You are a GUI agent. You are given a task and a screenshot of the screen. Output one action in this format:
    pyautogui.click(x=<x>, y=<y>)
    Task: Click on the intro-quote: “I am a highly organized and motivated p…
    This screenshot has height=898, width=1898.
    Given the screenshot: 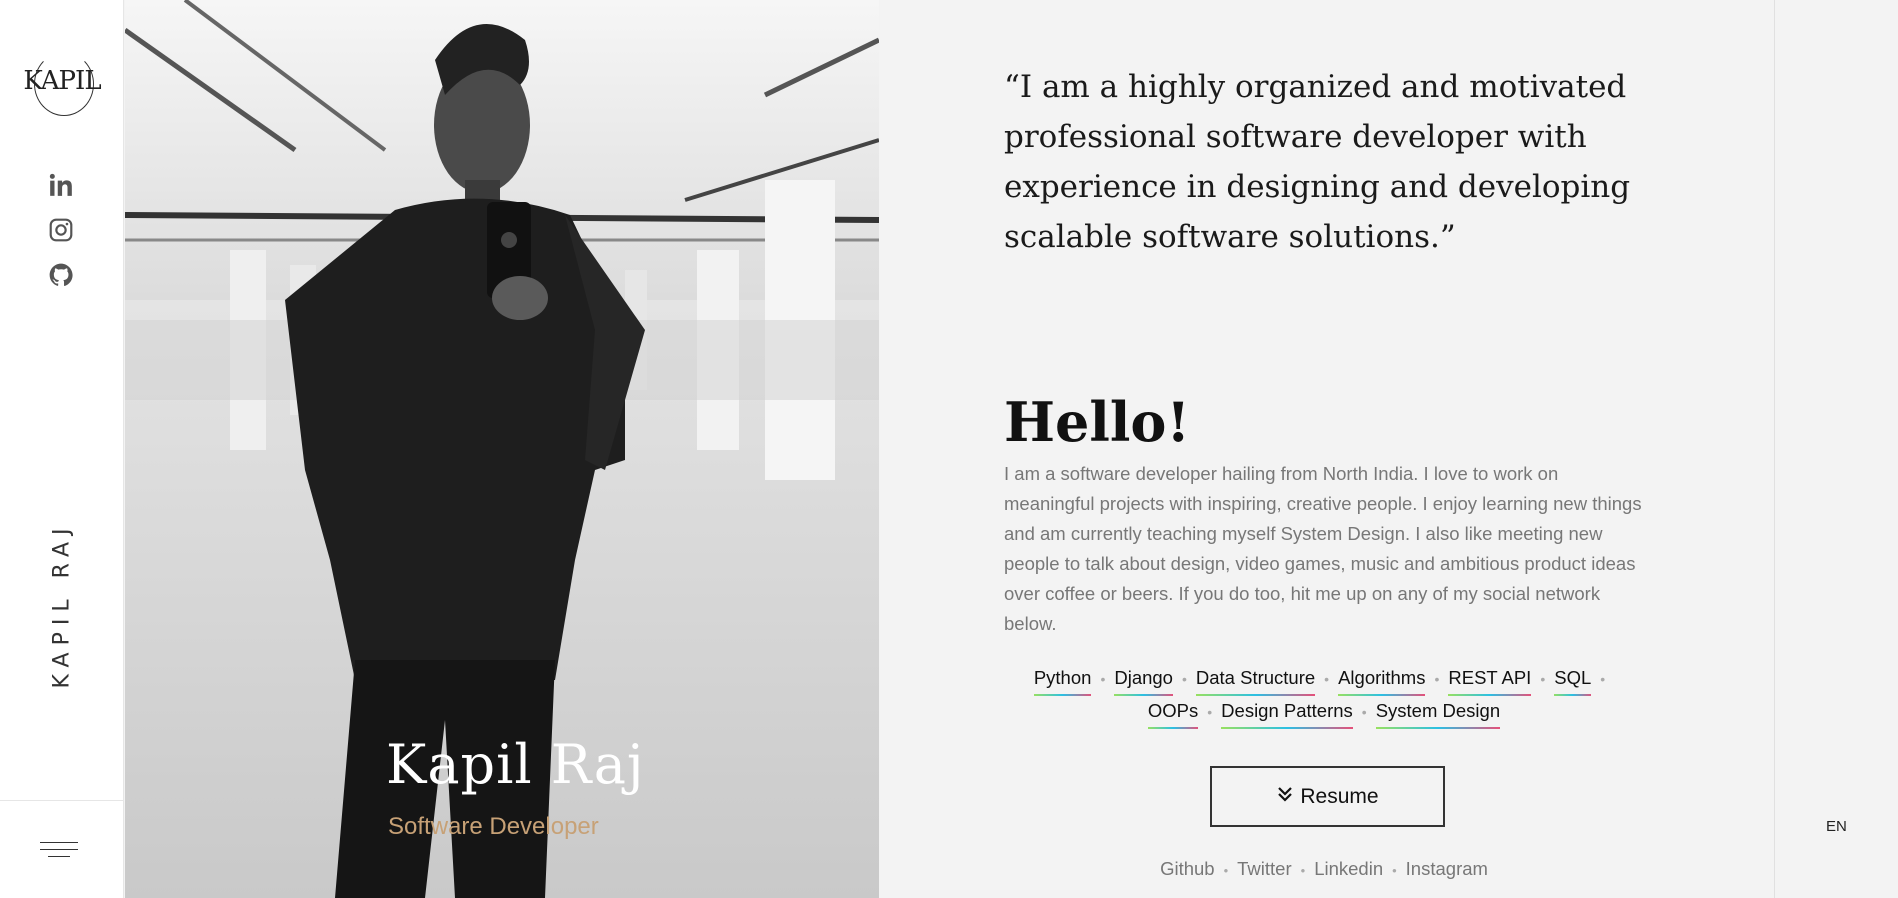 What is the action you would take?
    pyautogui.click(x=1317, y=162)
    